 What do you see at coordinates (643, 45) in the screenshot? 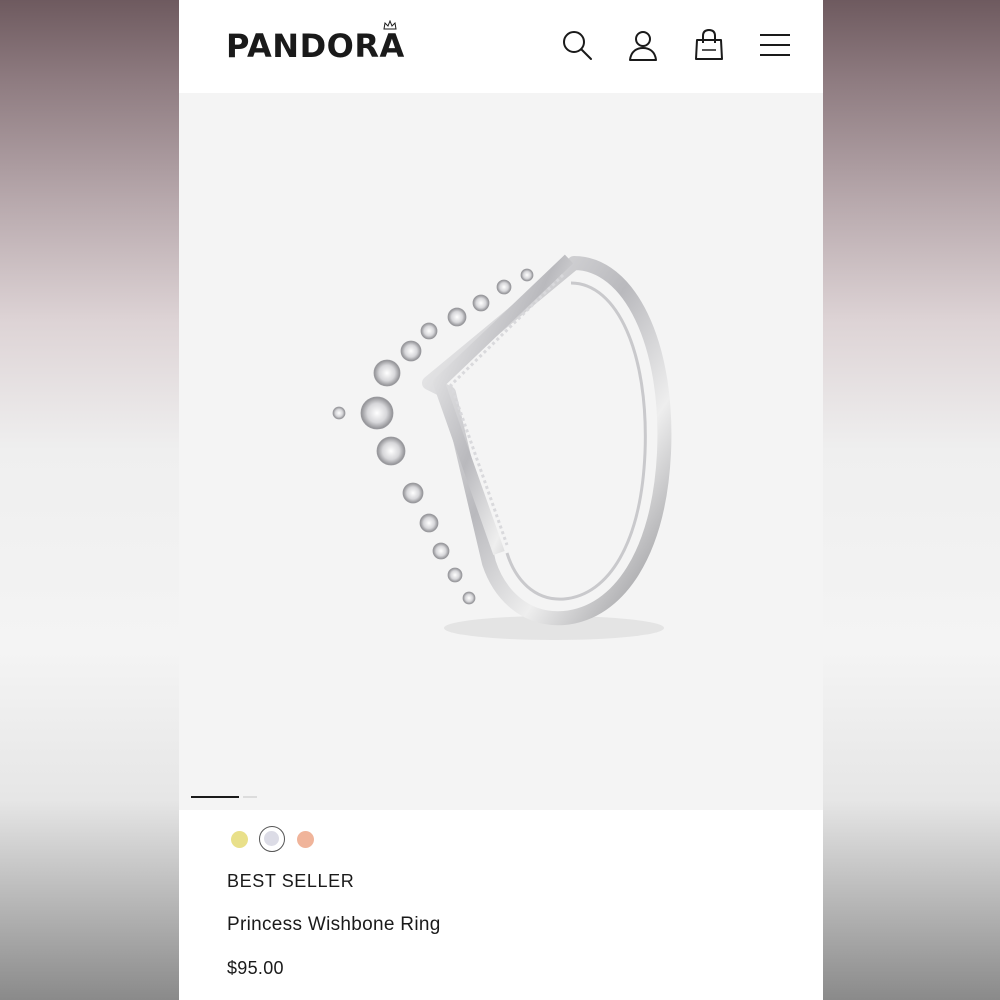
I see `account-icon` at bounding box center [643, 45].